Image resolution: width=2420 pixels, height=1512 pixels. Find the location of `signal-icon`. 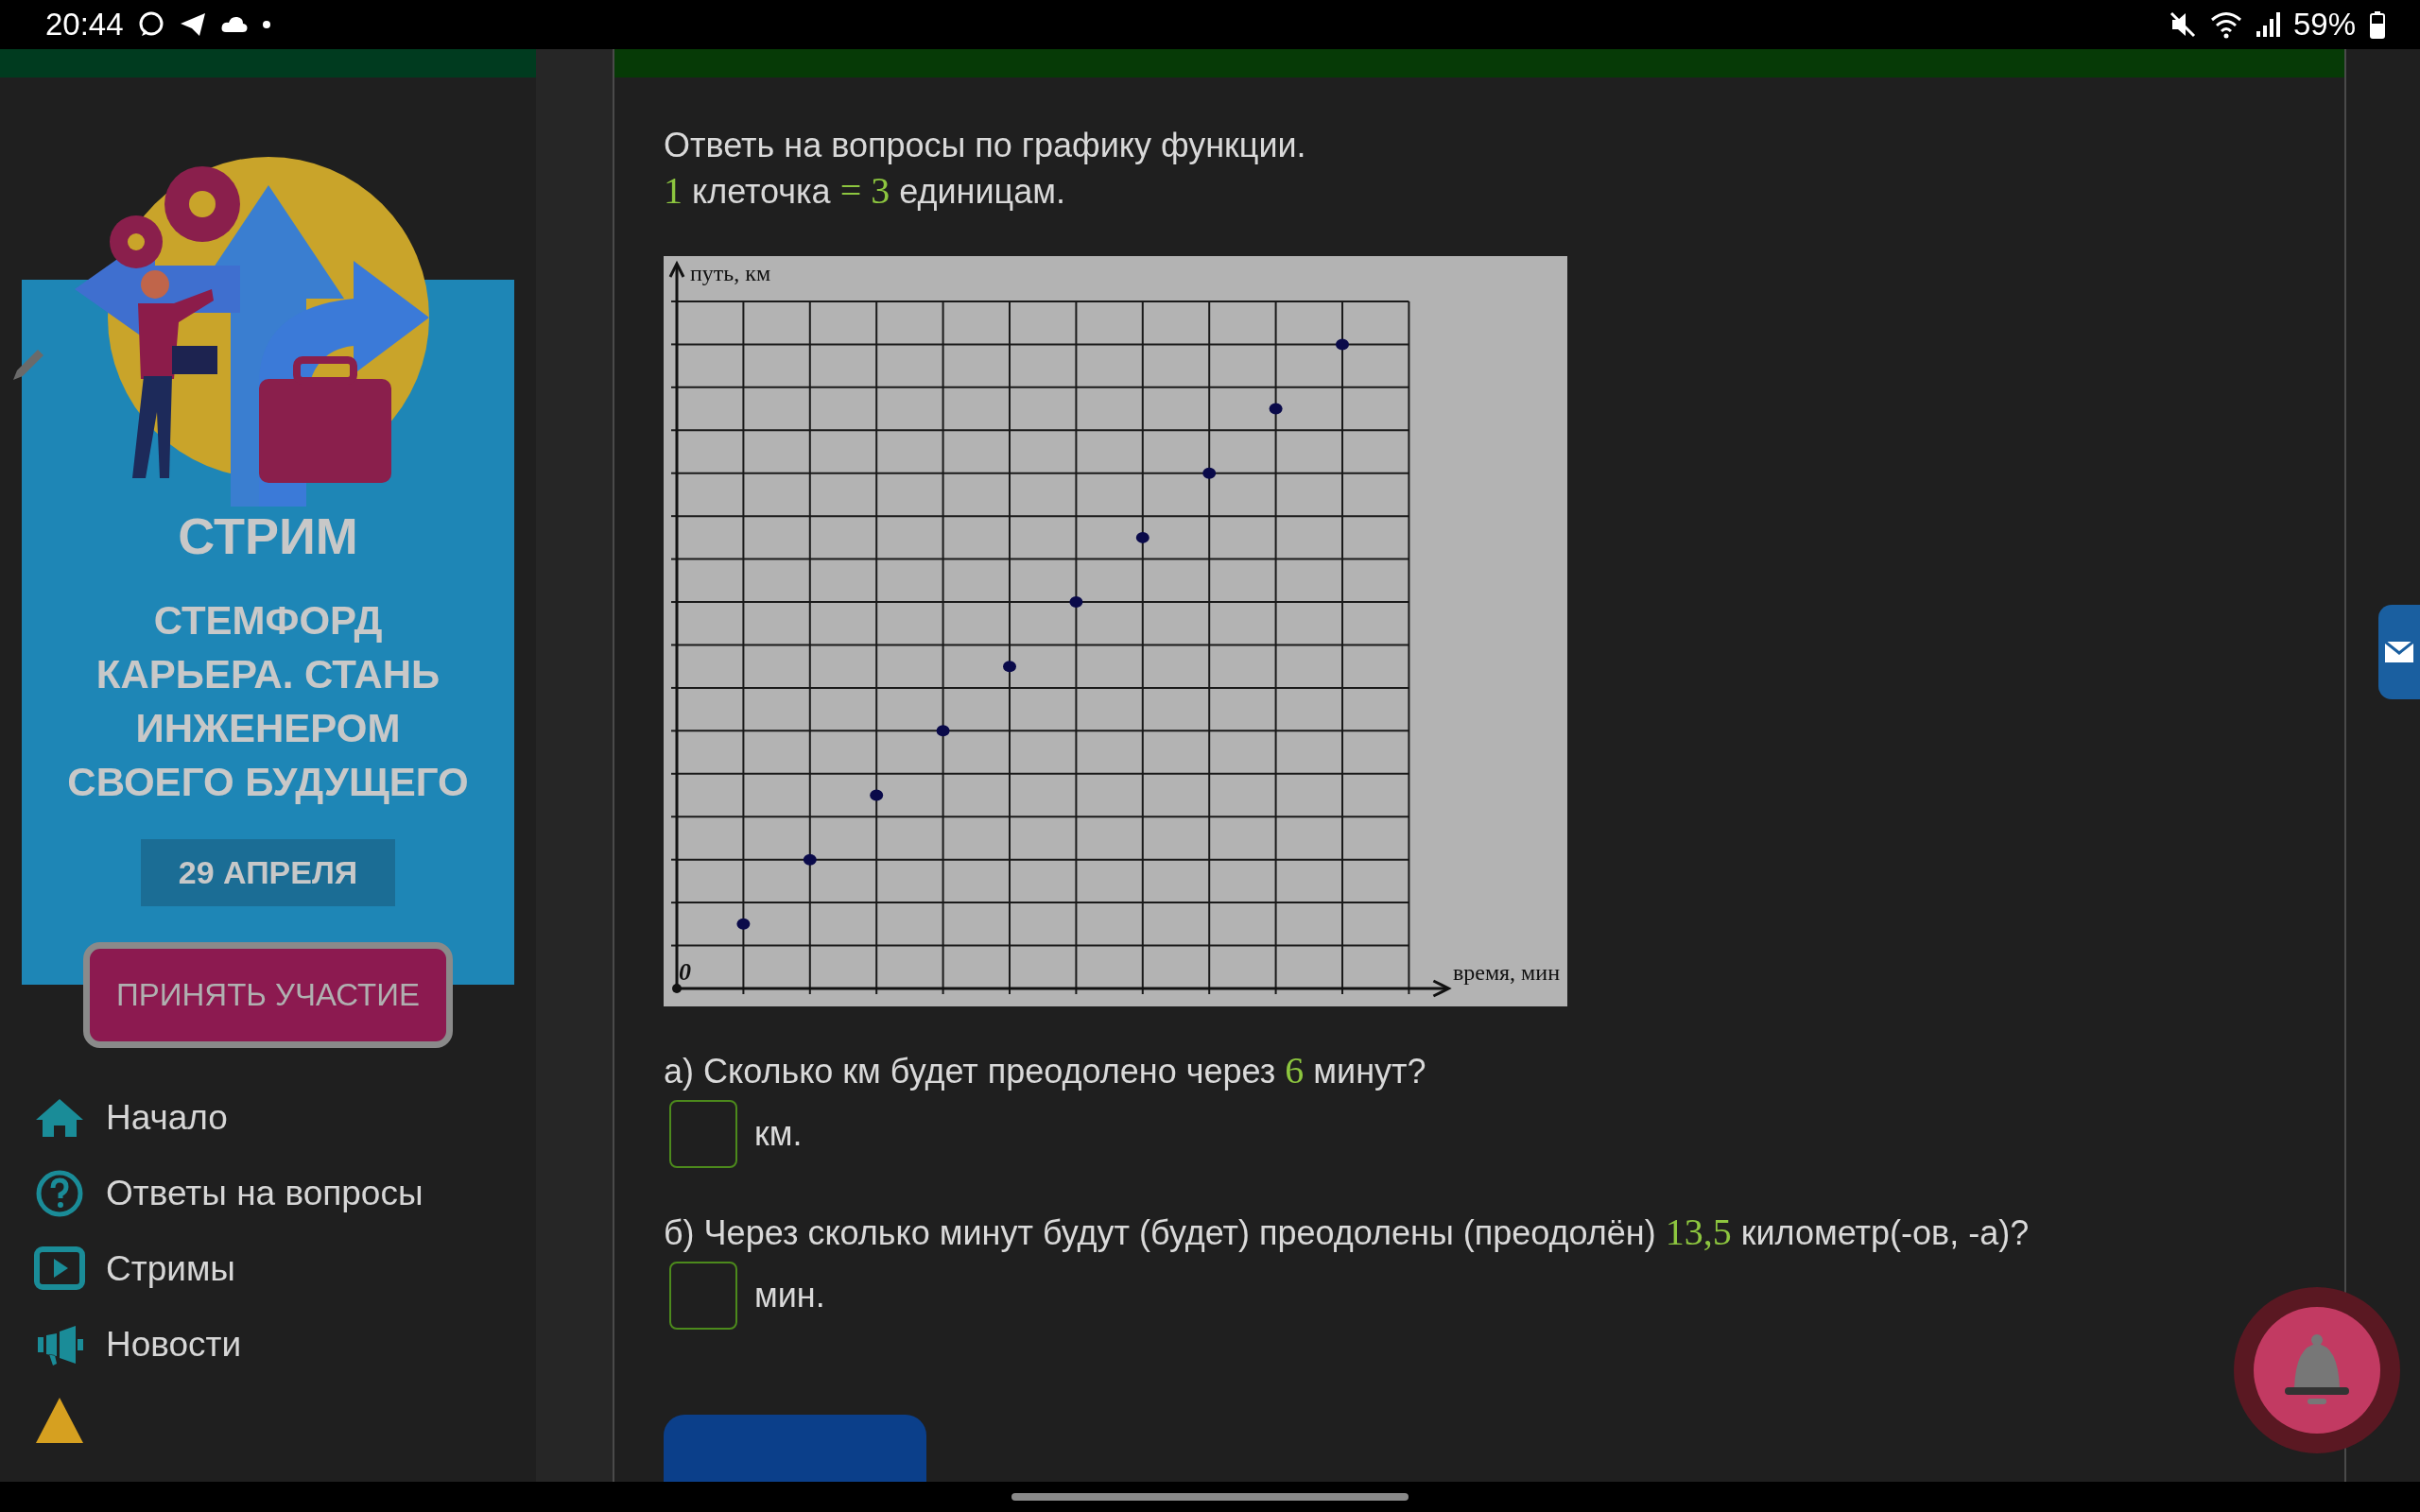

signal-icon is located at coordinates (2267, 24).